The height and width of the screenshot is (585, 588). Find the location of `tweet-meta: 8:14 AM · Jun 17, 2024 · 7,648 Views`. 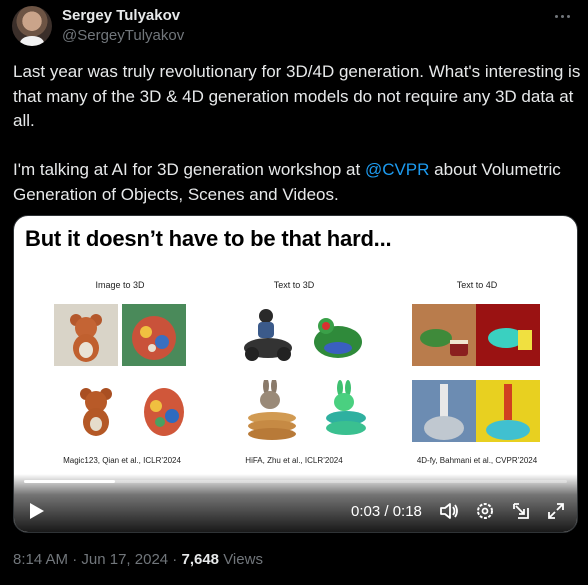

tweet-meta: 8:14 AM · Jun 17, 2024 · 7,648 Views is located at coordinates (138, 559).